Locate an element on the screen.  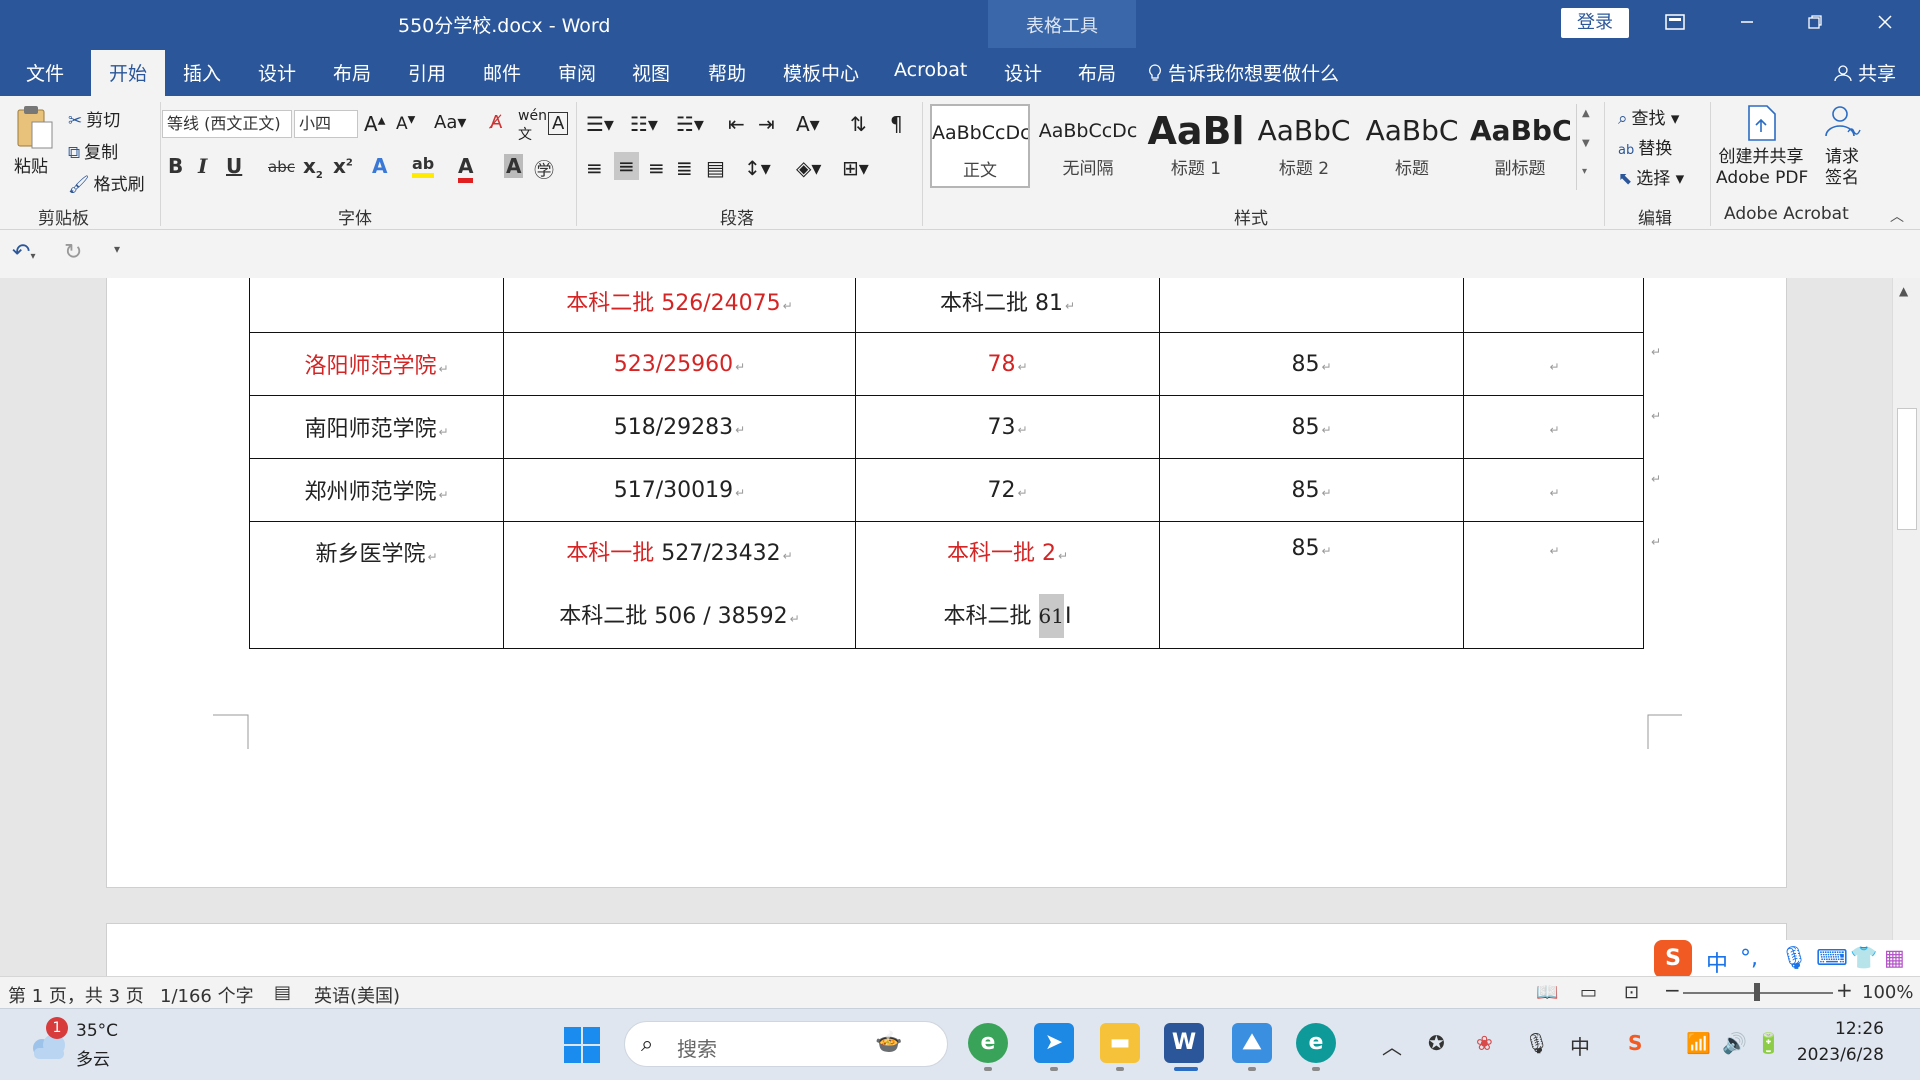
numbering-icon: ☷▾ is located at coordinates (644, 124).